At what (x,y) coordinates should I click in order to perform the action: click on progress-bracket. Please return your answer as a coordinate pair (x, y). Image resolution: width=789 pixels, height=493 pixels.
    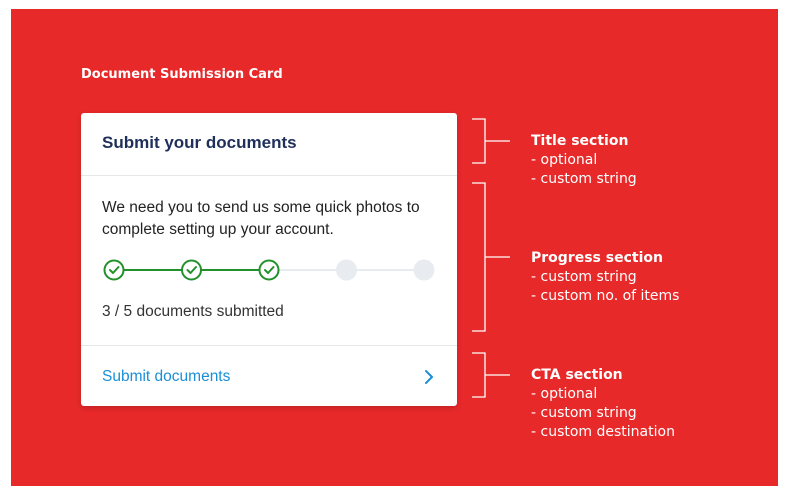
    Looking at the image, I should click on (491, 257).